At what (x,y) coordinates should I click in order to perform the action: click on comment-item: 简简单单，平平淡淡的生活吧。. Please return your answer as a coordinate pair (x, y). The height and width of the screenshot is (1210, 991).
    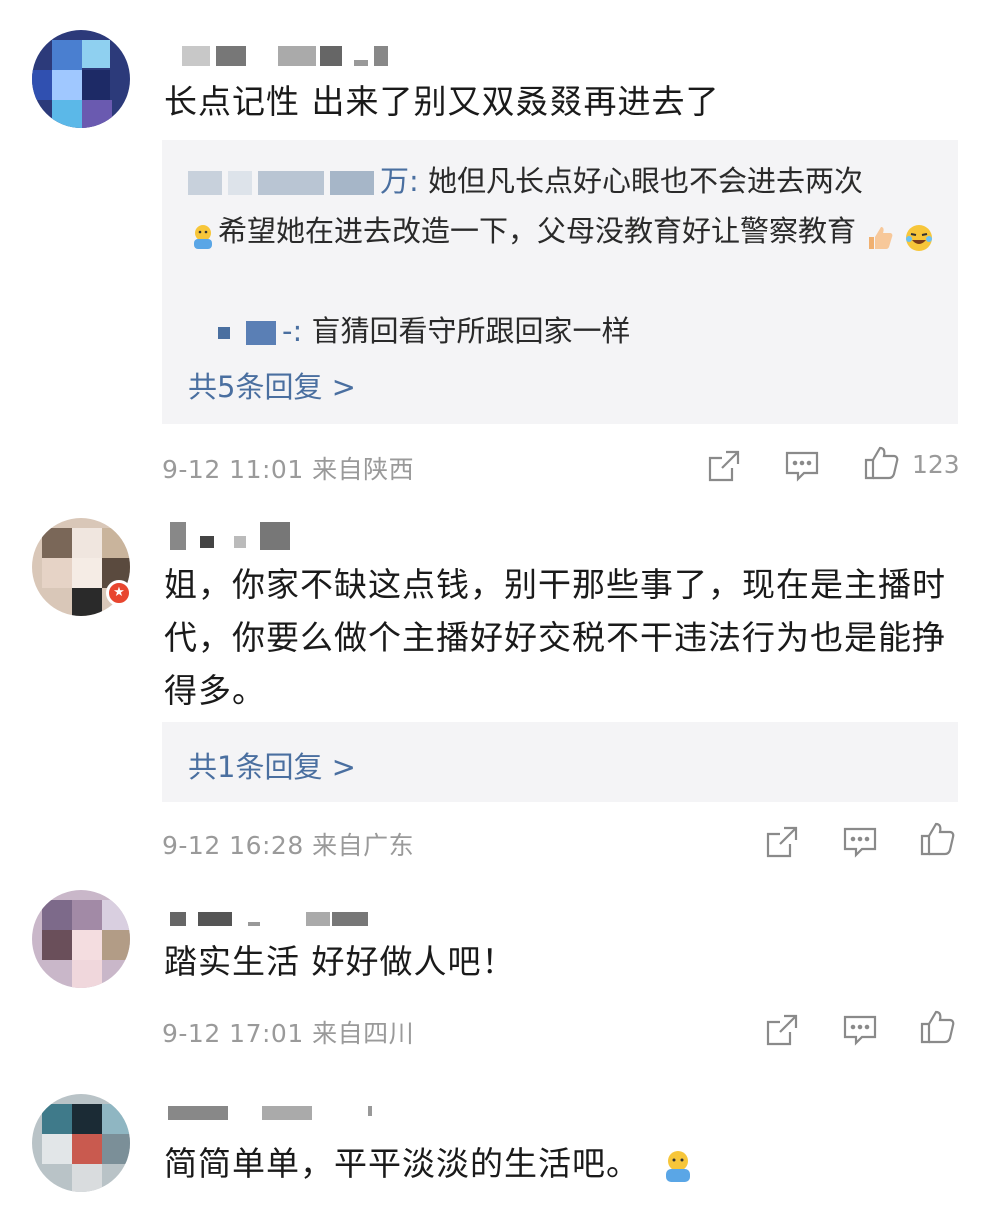
    Looking at the image, I should click on (495, 1145).